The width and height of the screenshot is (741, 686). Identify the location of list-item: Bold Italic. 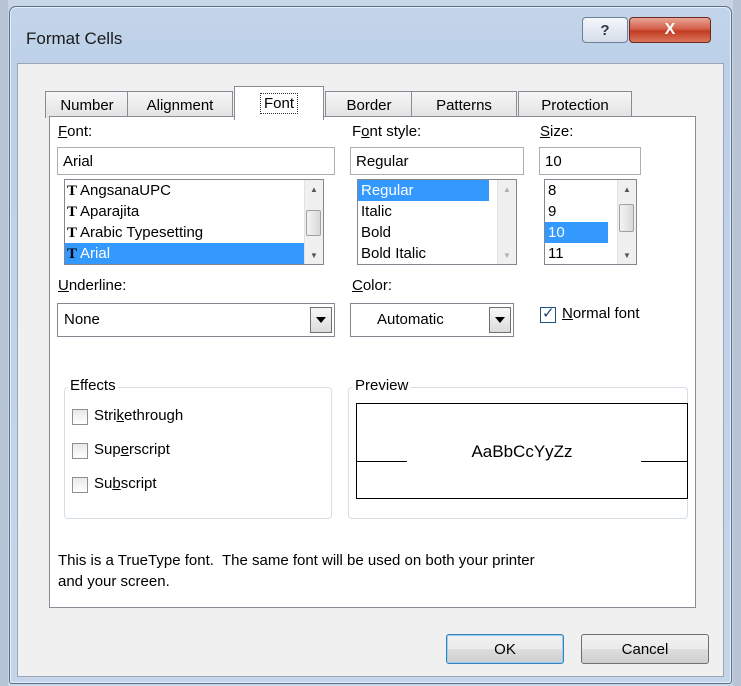
(393, 253).